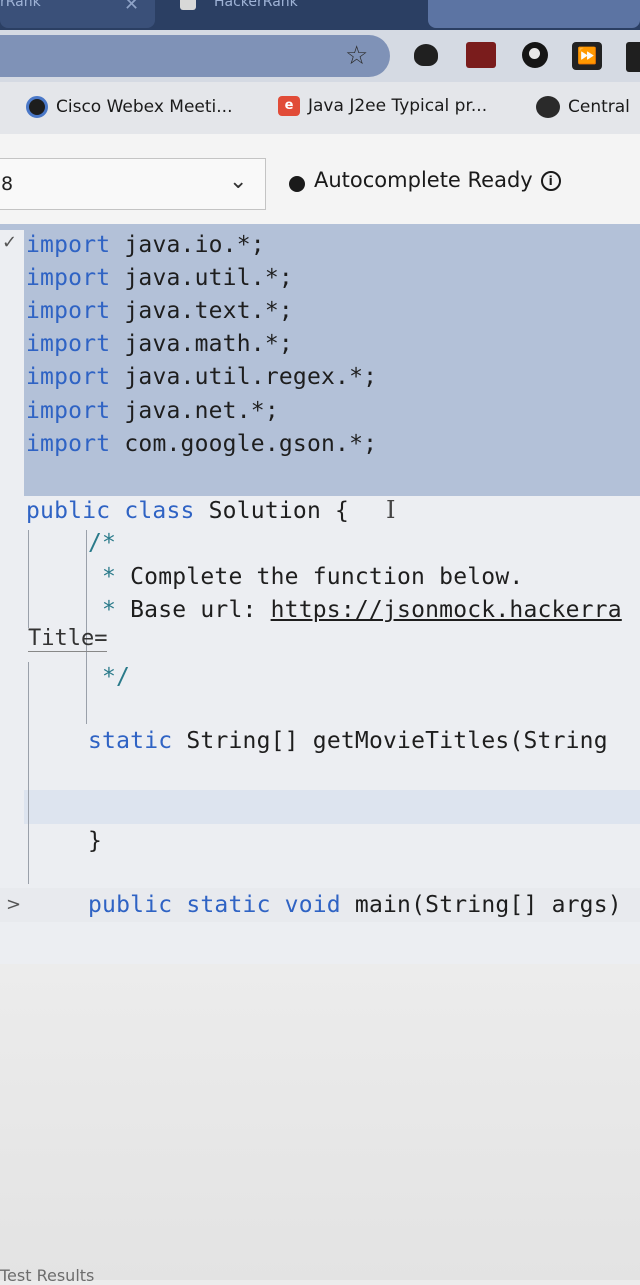  I want to click on code-line: public class Solution {, so click(187, 511).